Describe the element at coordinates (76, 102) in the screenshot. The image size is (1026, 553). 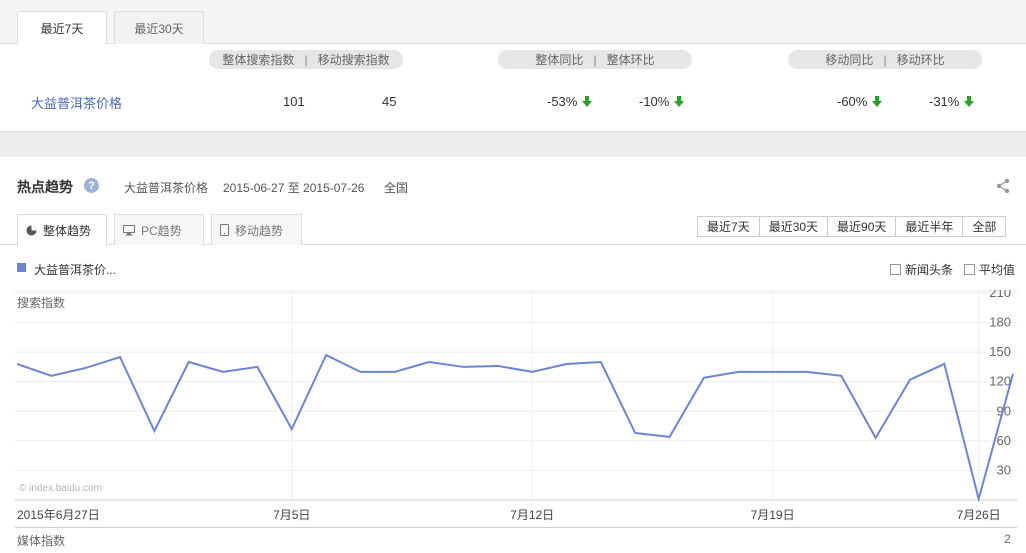
I see `keyword-link: 大益普洱茶价格` at that location.